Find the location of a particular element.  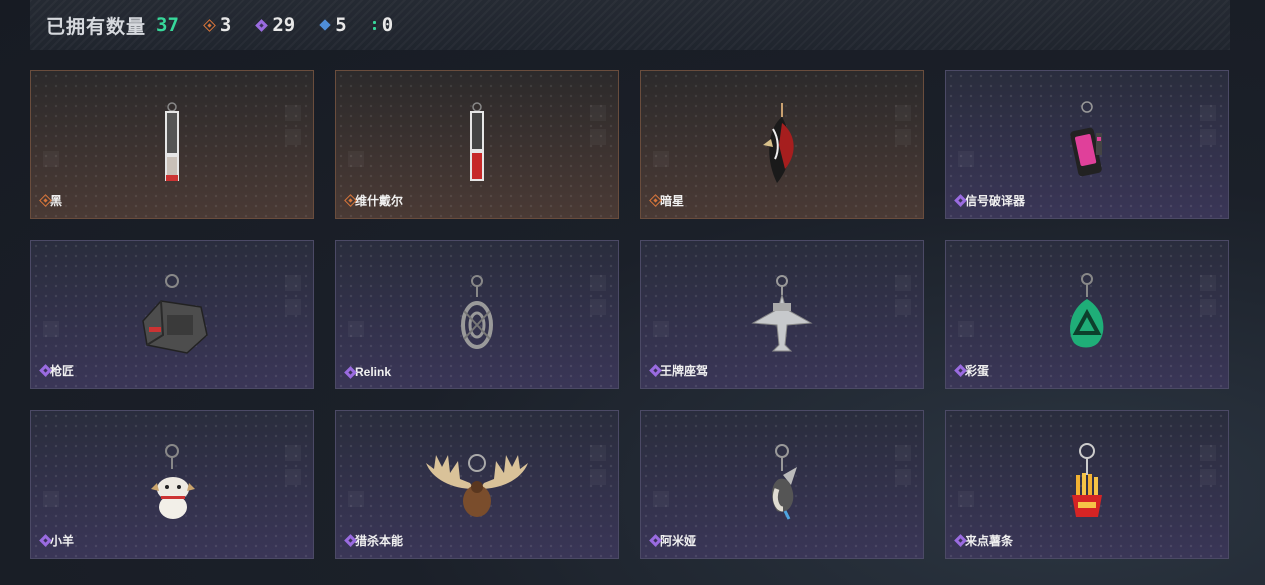

charm-card: 黑 is located at coordinates (172, 144).